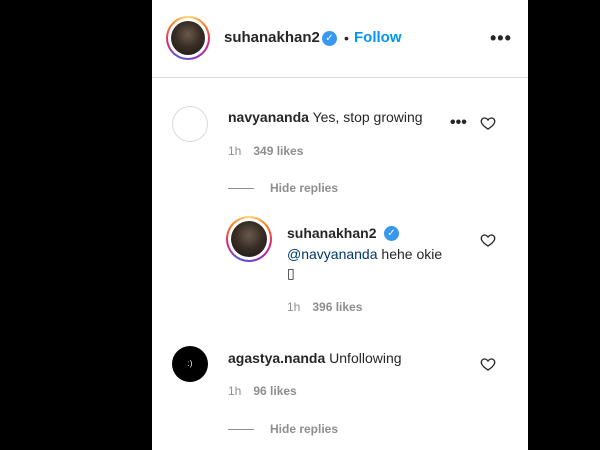 The image size is (600, 450). I want to click on comment-meta: 1h 96 likes, so click(262, 391).